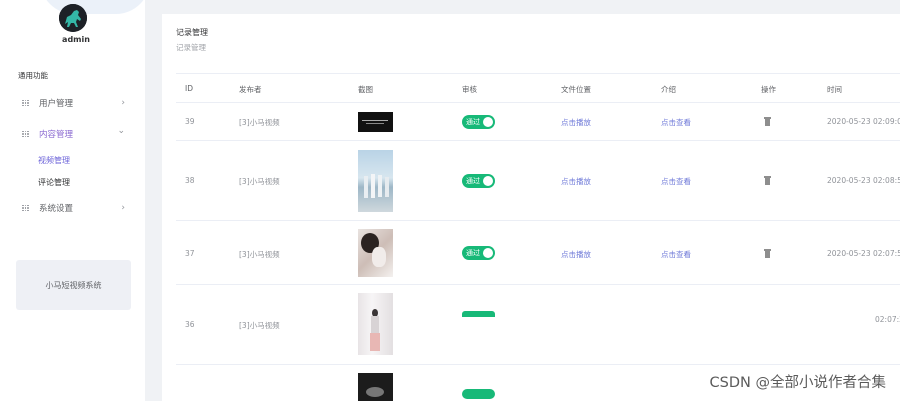  What do you see at coordinates (478, 394) in the screenshot?
I see `review-toggle` at bounding box center [478, 394].